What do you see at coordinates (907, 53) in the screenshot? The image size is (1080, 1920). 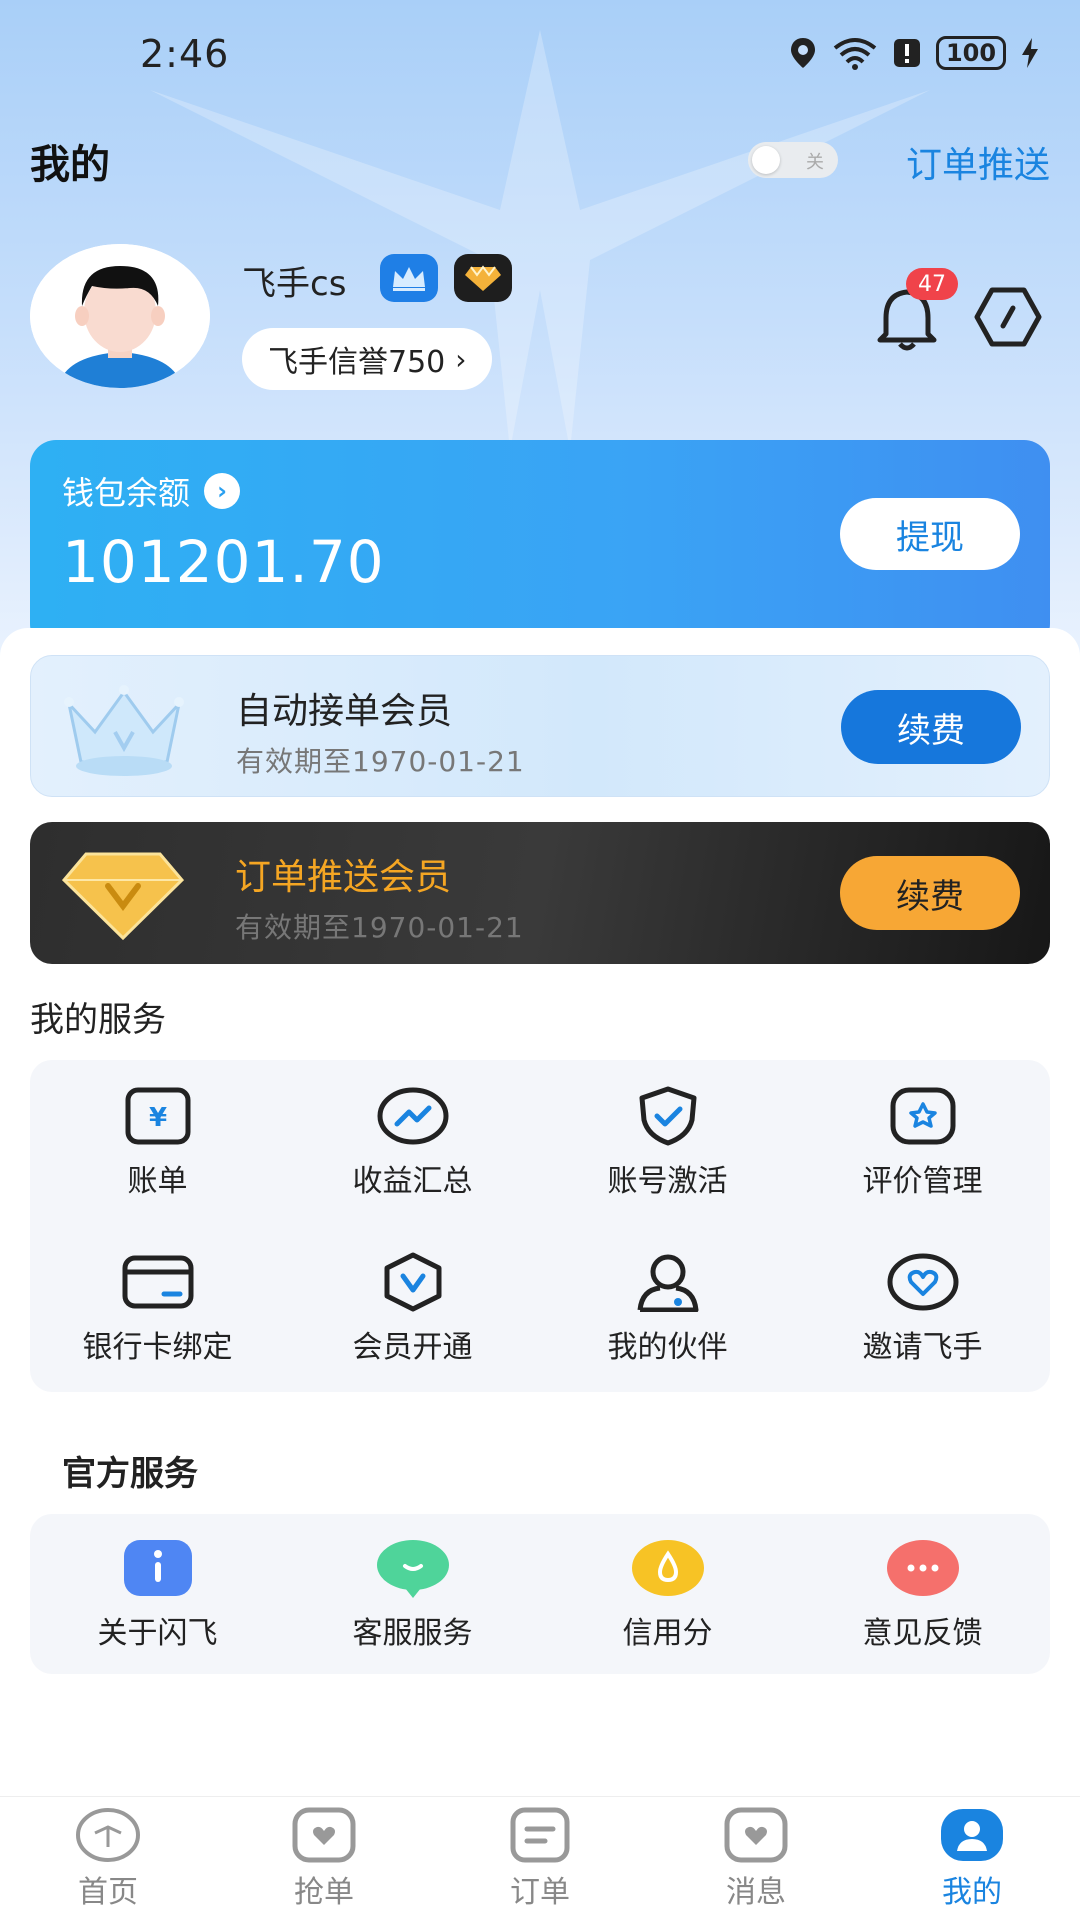 I see `alert-icon` at bounding box center [907, 53].